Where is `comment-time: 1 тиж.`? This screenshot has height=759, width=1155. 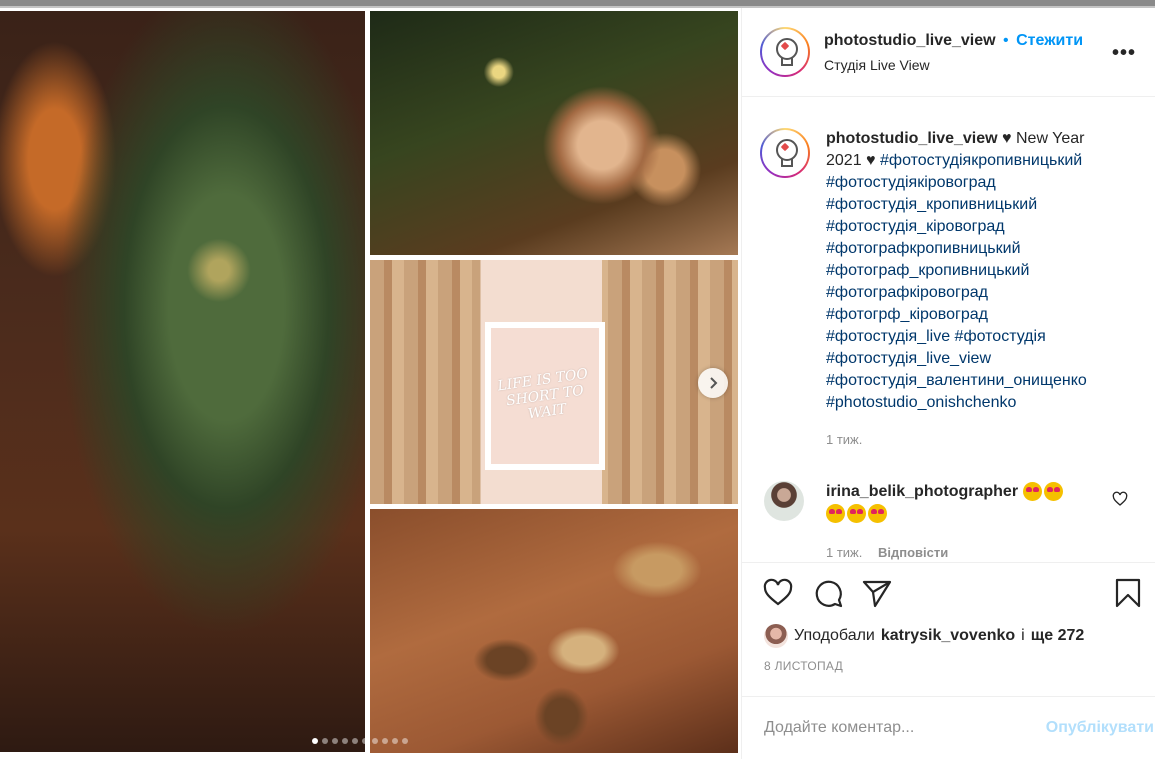
comment-time: 1 тиж. is located at coordinates (844, 552).